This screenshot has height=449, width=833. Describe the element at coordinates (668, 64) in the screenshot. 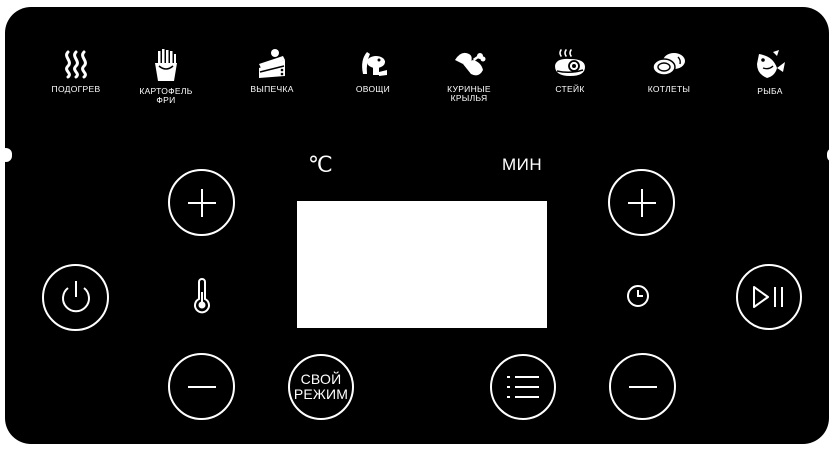

I see `cutlets-icon` at that location.